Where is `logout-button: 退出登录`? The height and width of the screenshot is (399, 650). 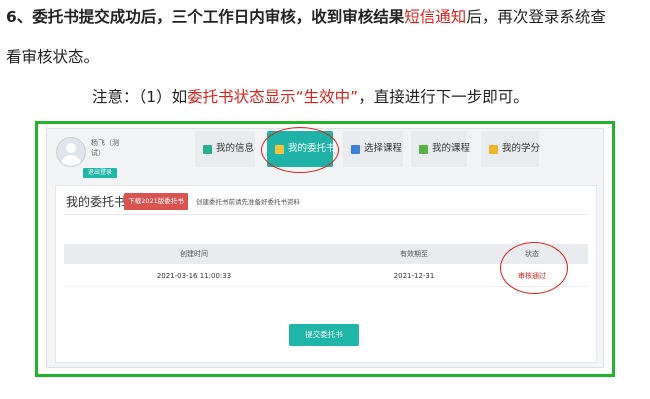
logout-button: 退出登录 is located at coordinates (100, 173).